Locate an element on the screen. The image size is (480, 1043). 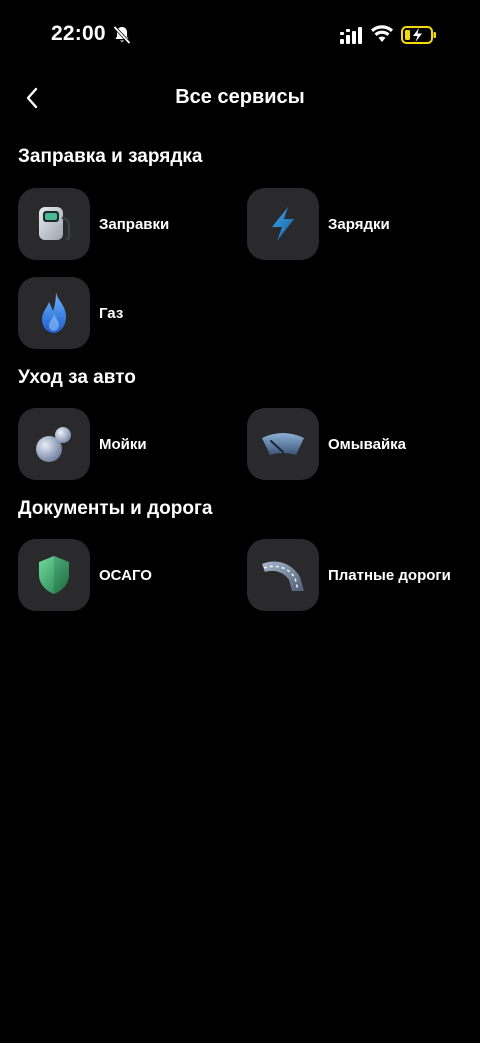
section-title-documents-road: Документы и дорога is located at coordinates (115, 508).